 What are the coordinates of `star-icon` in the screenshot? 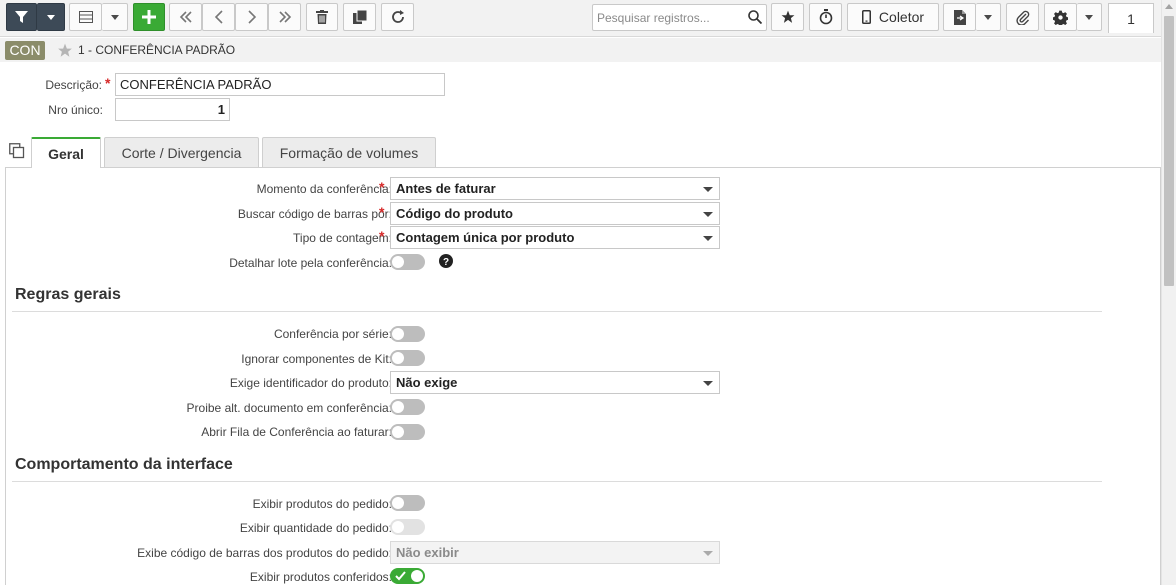 It's located at (787, 16).